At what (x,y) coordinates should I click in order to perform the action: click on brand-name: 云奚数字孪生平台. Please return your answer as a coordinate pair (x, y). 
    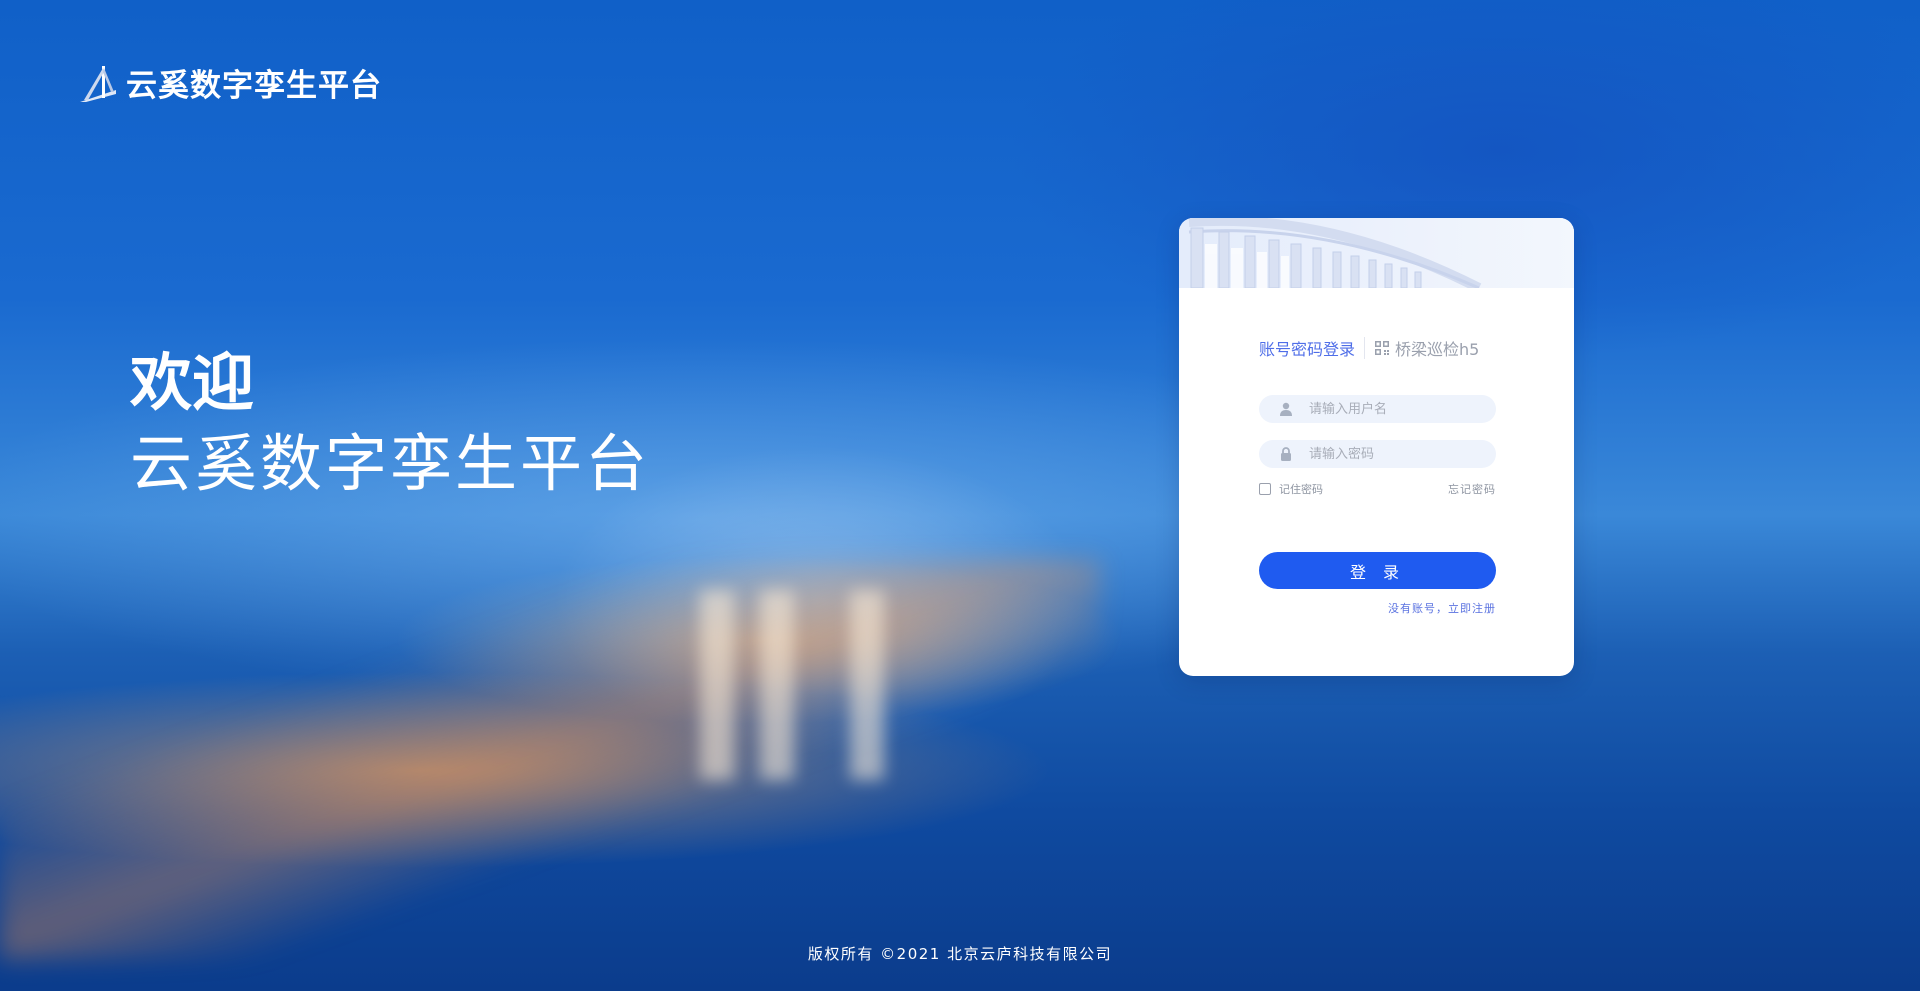
    Looking at the image, I should click on (254, 86).